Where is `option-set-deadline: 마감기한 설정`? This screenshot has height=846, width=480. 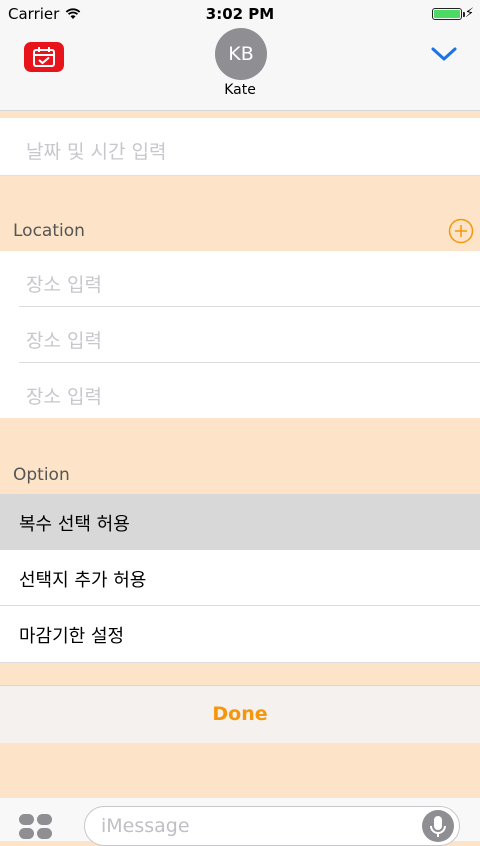
option-set-deadline: 마감기한 설정 is located at coordinates (240, 634).